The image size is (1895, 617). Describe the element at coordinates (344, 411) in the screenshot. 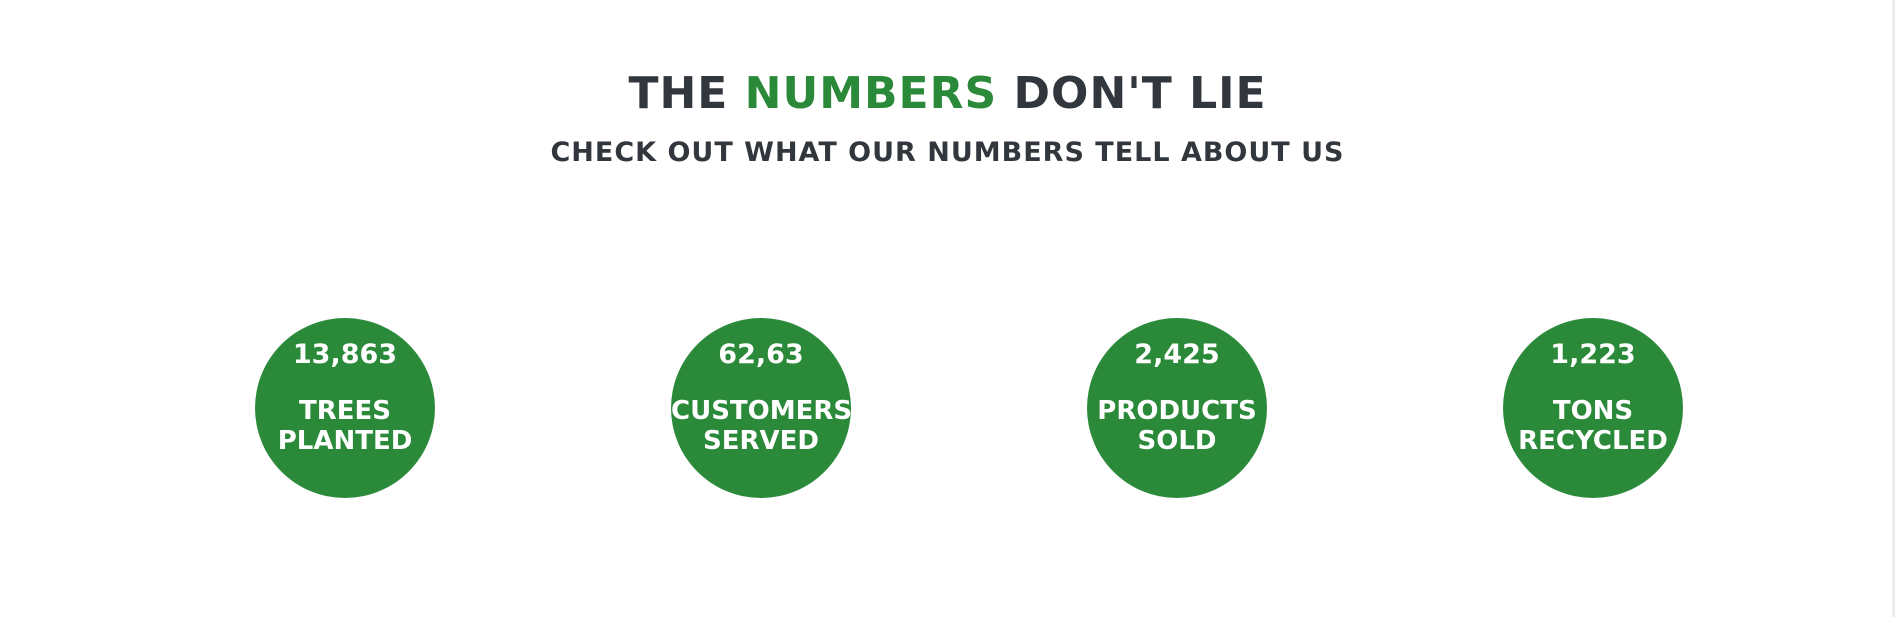

I see `stat-label-line: TREES` at that location.